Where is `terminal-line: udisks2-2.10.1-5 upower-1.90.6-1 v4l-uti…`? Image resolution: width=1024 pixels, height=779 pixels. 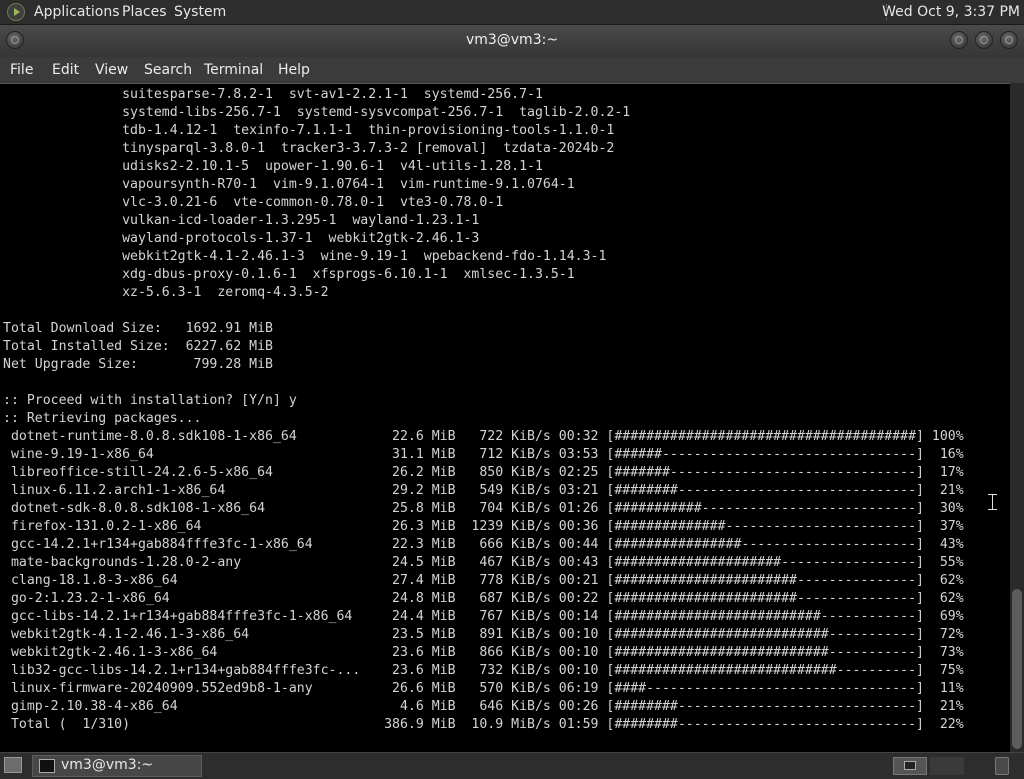
terminal-line: udisks2-2.10.1-5 upower-1.90.6-1 v4l-uti… is located at coordinates (273, 166).